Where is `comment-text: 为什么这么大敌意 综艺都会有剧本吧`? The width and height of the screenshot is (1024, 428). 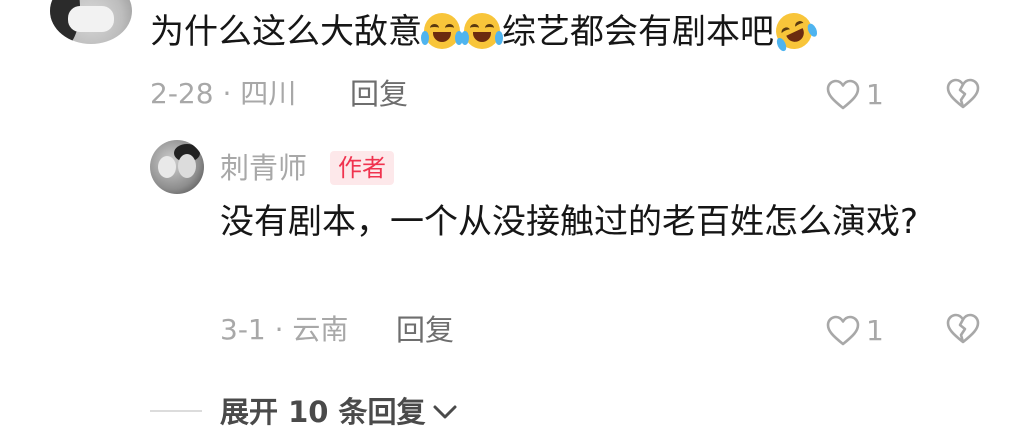
comment-text: 为什么这么大敌意 综艺都会有剧本吧 is located at coordinates (484, 31).